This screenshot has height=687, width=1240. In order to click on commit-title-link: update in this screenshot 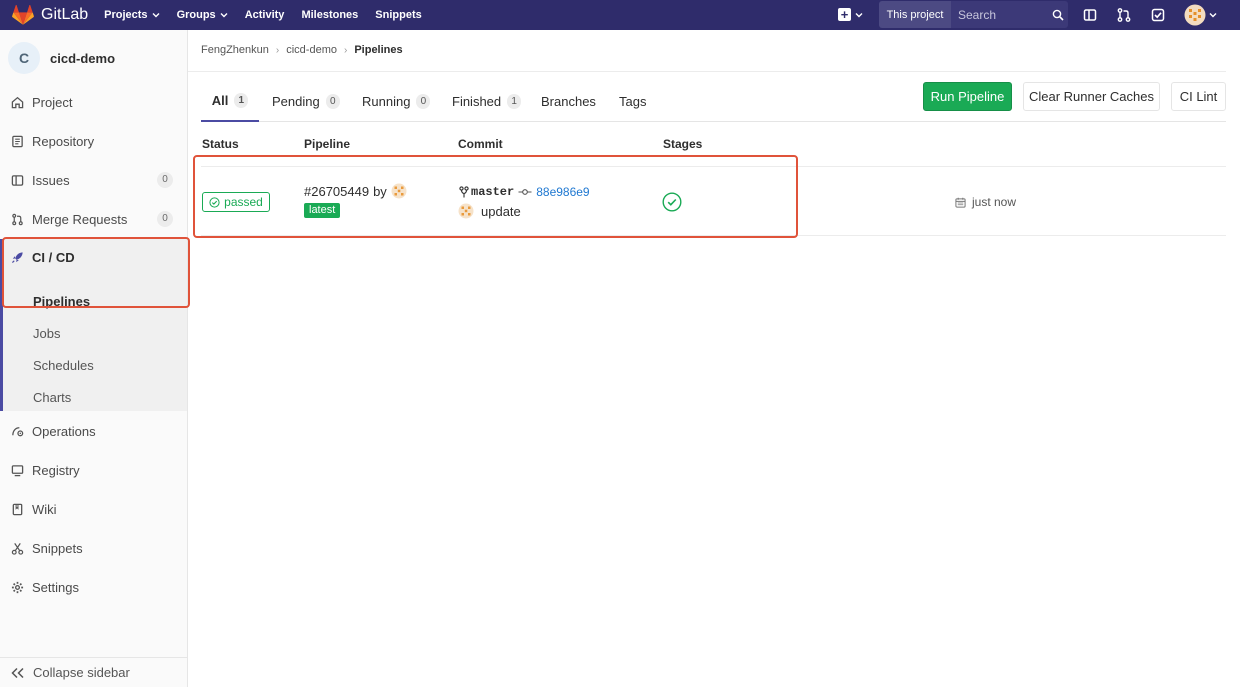, I will do `click(501, 211)`.